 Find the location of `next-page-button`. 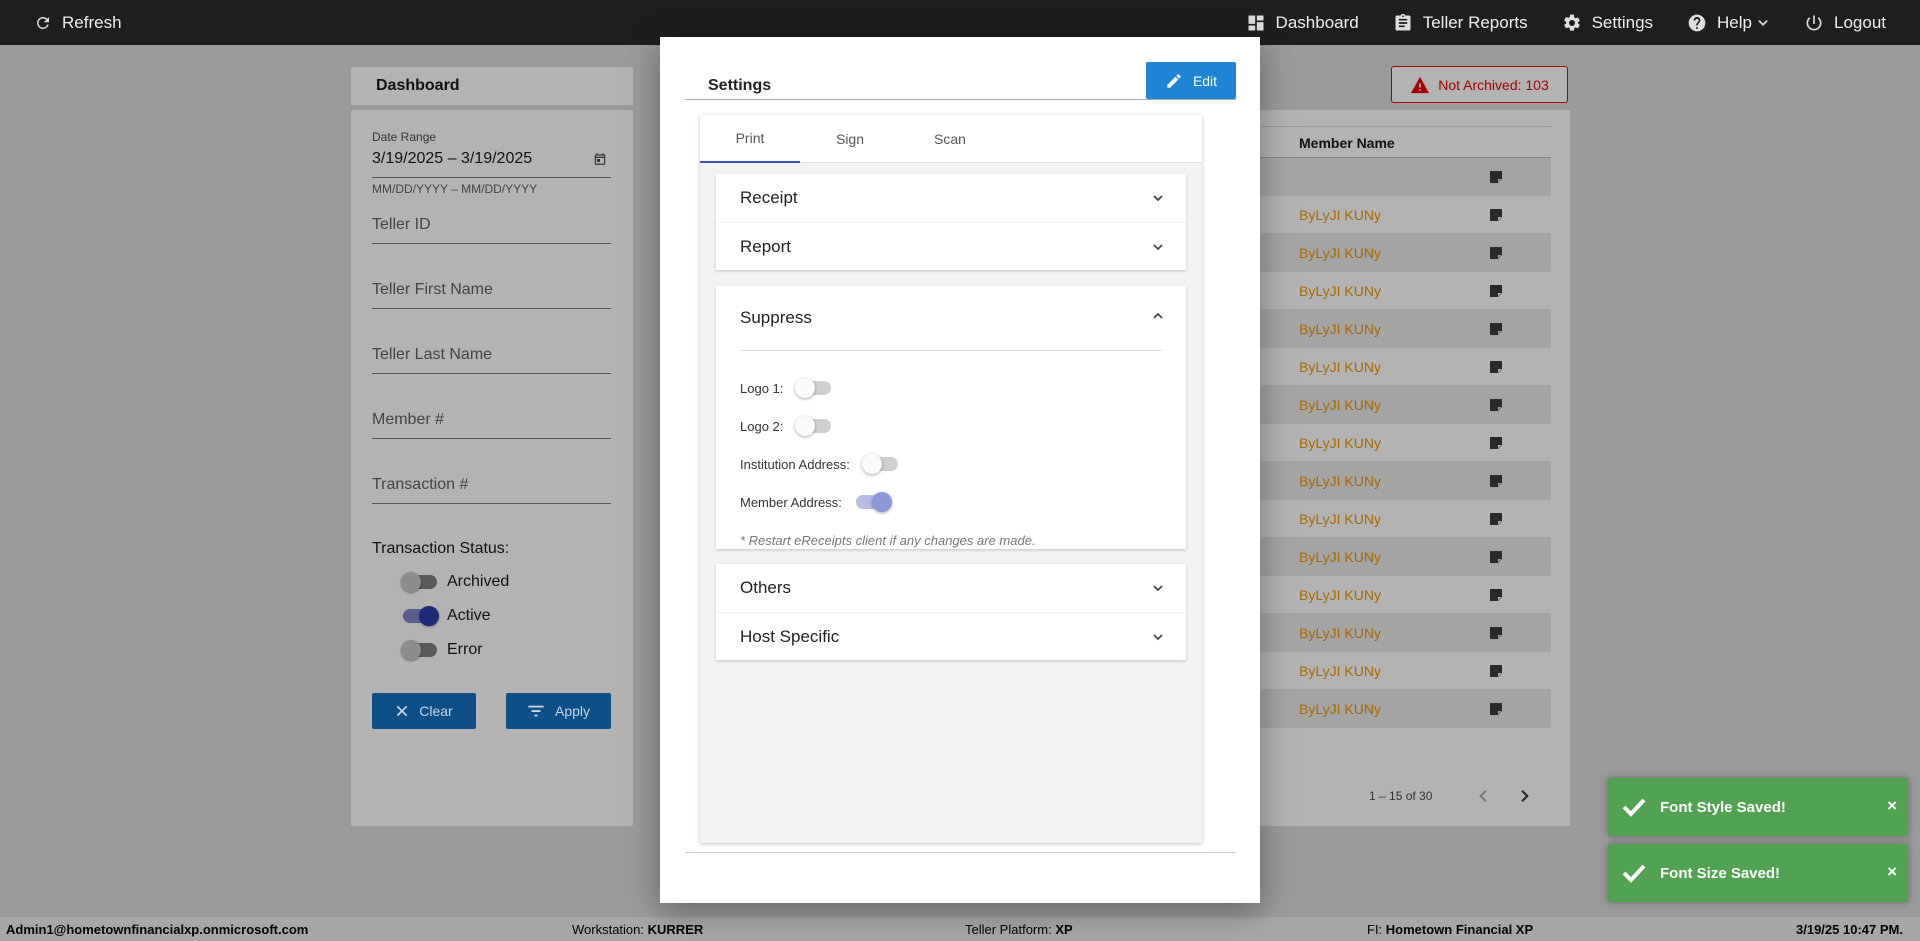

next-page-button is located at coordinates (1524, 798).